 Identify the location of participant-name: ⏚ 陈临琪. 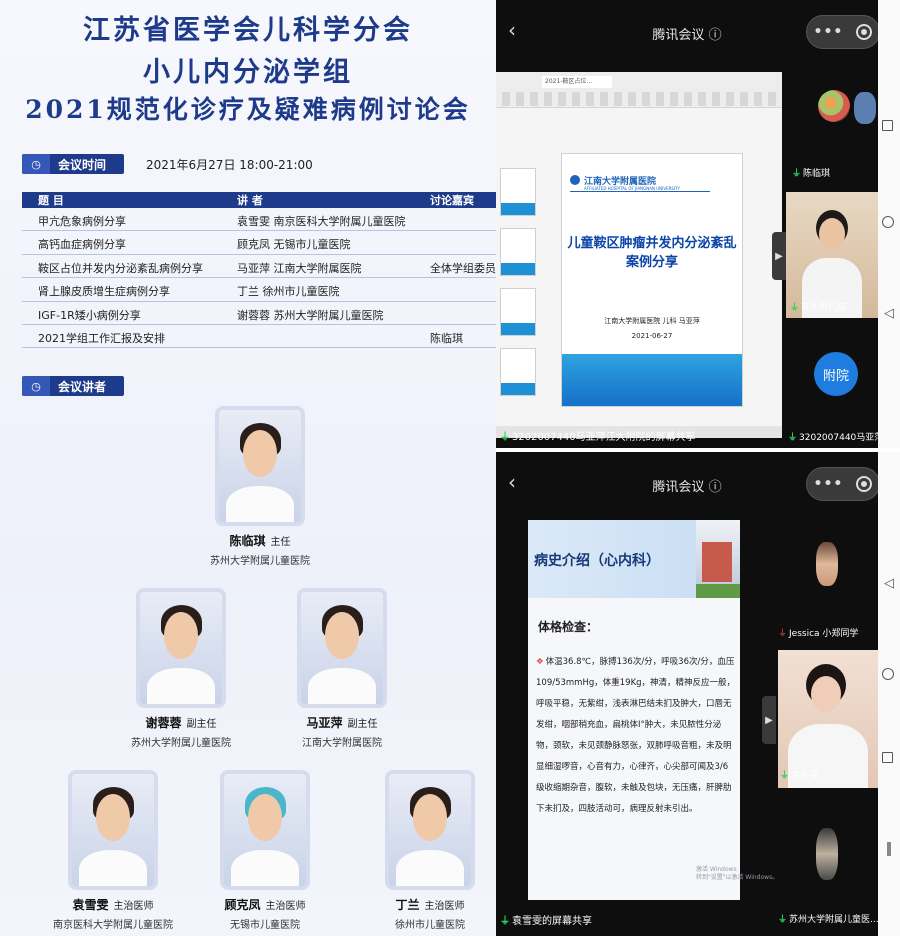
(811, 174).